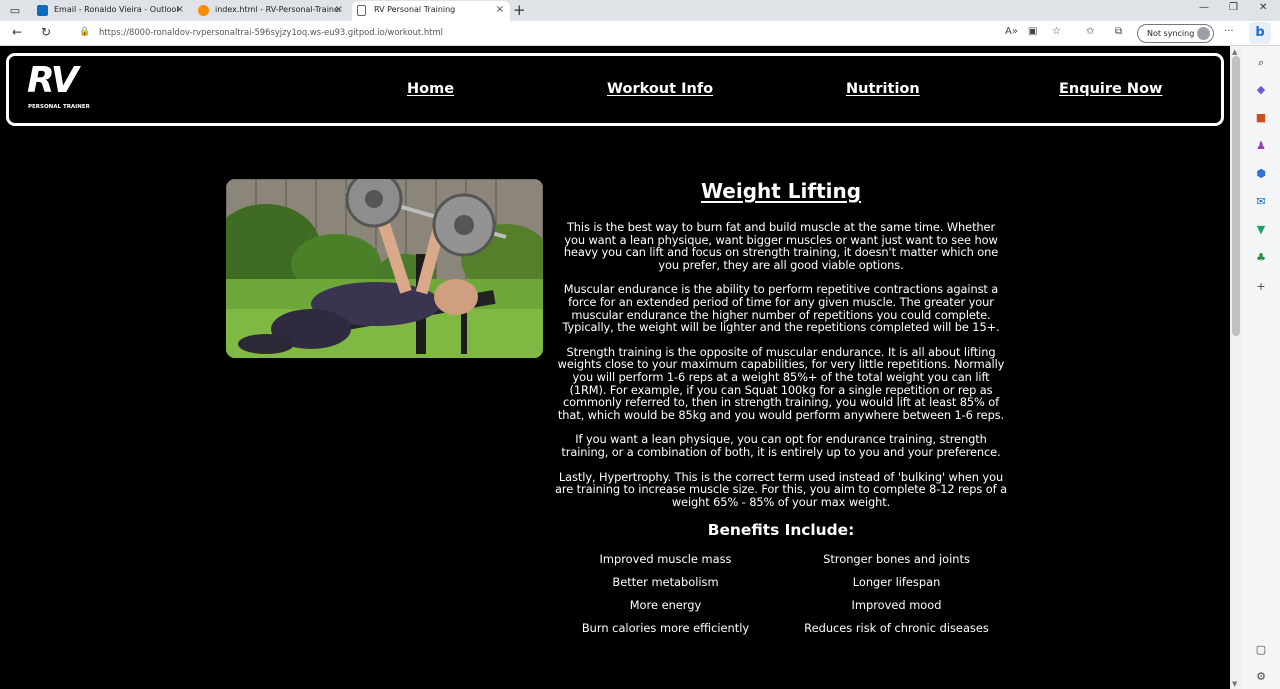  Describe the element at coordinates (384, 268) in the screenshot. I see `bench-press-photo` at that location.